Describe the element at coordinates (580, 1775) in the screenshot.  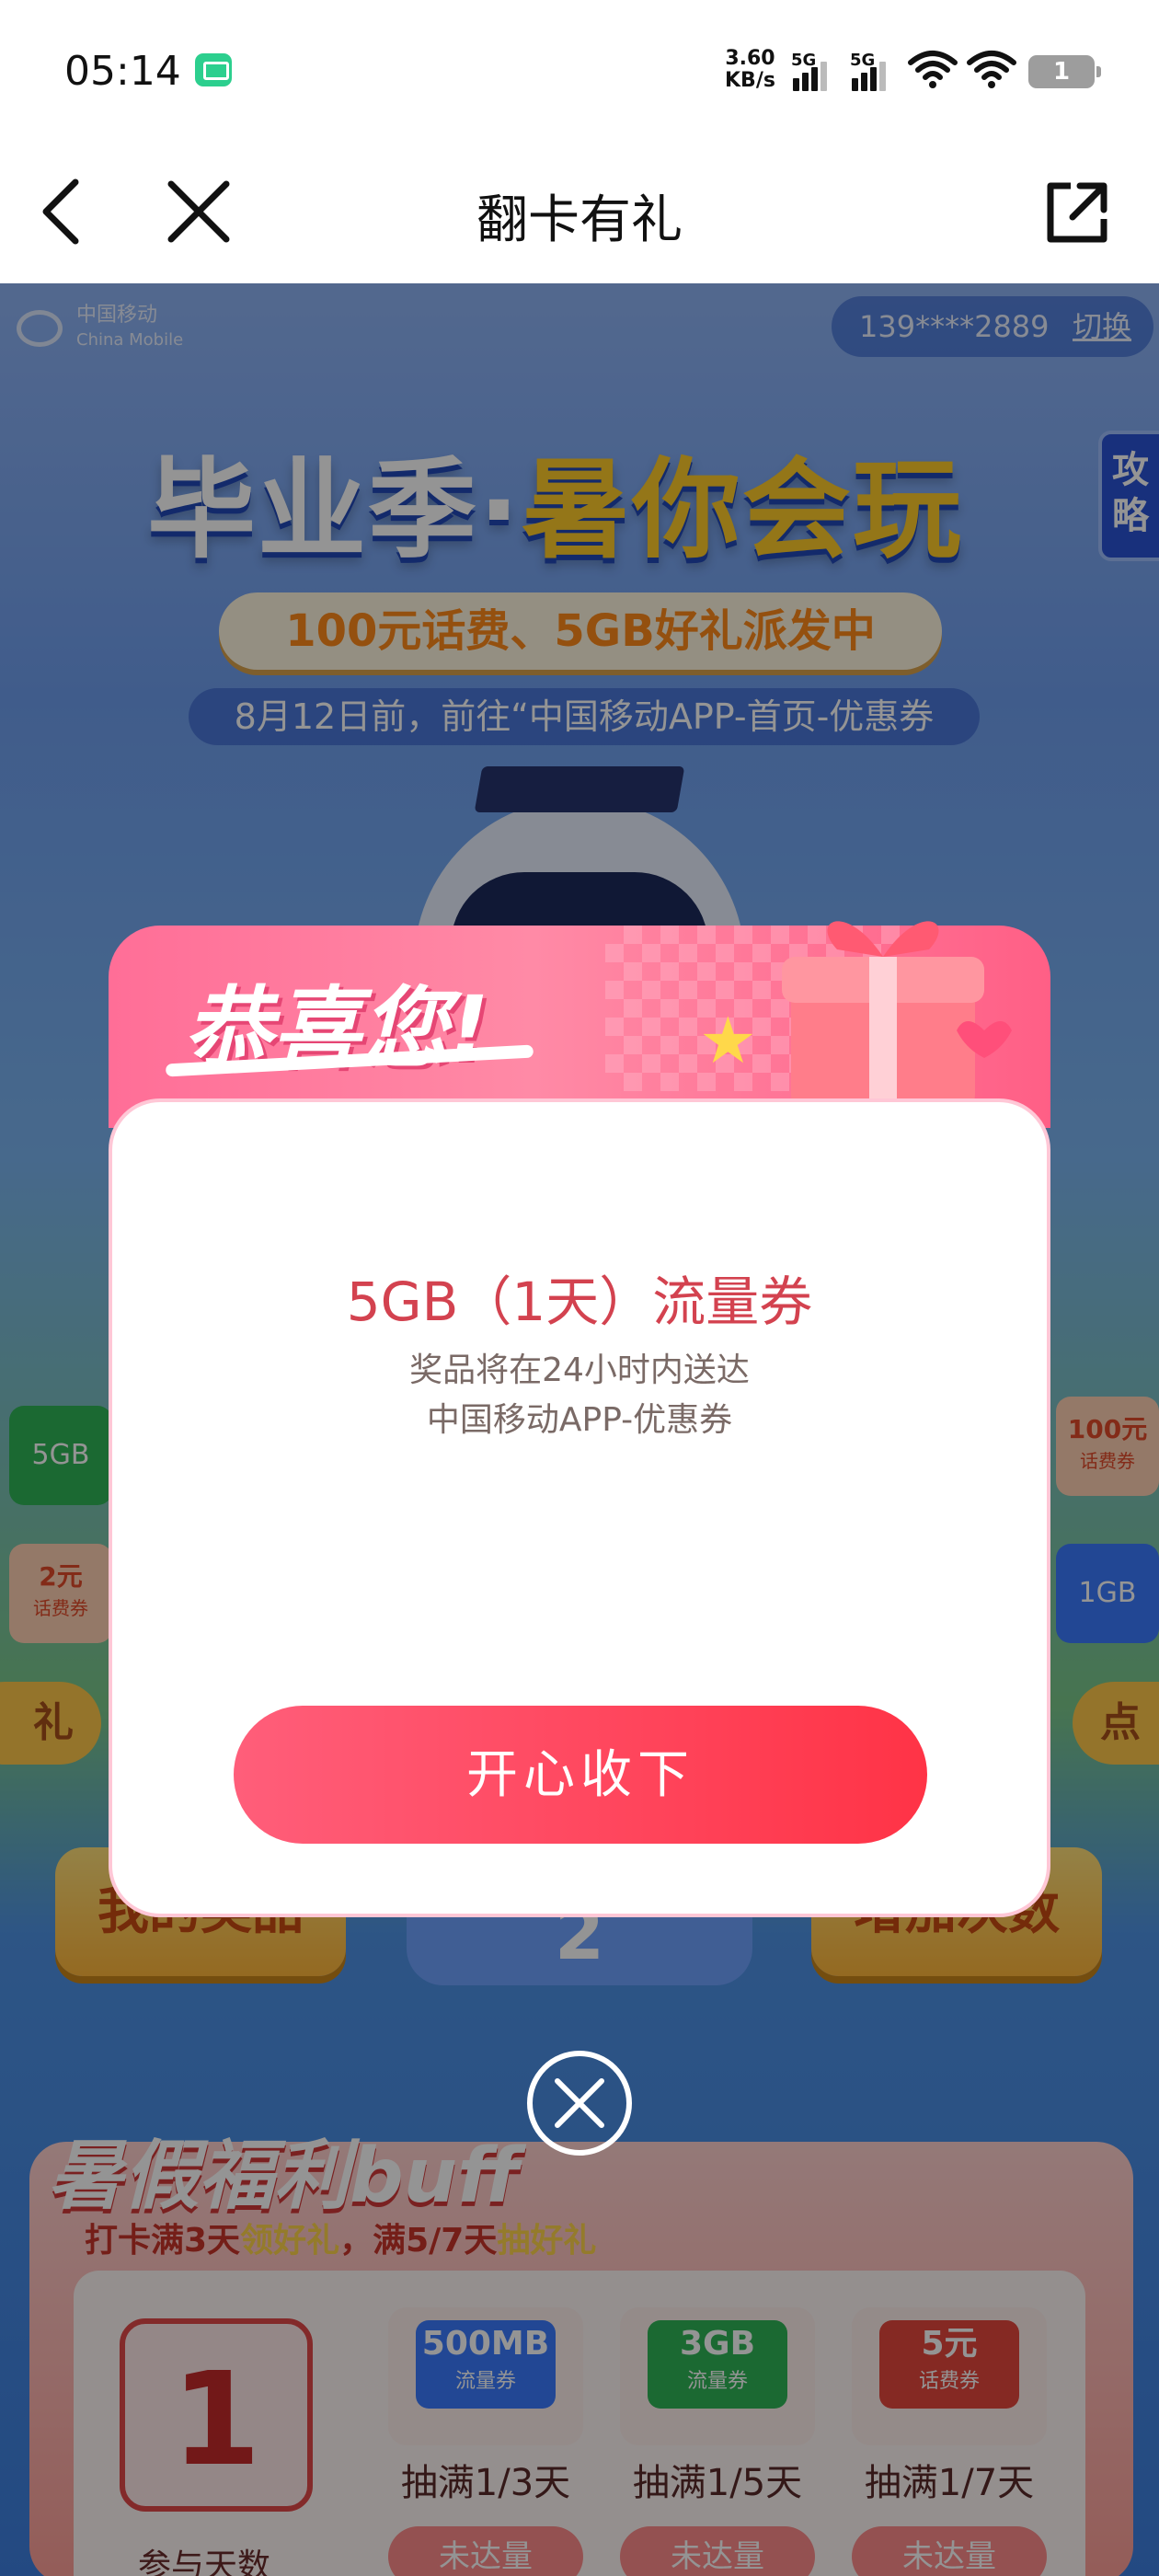
I see `accept-prize-button: 开心收下` at that location.